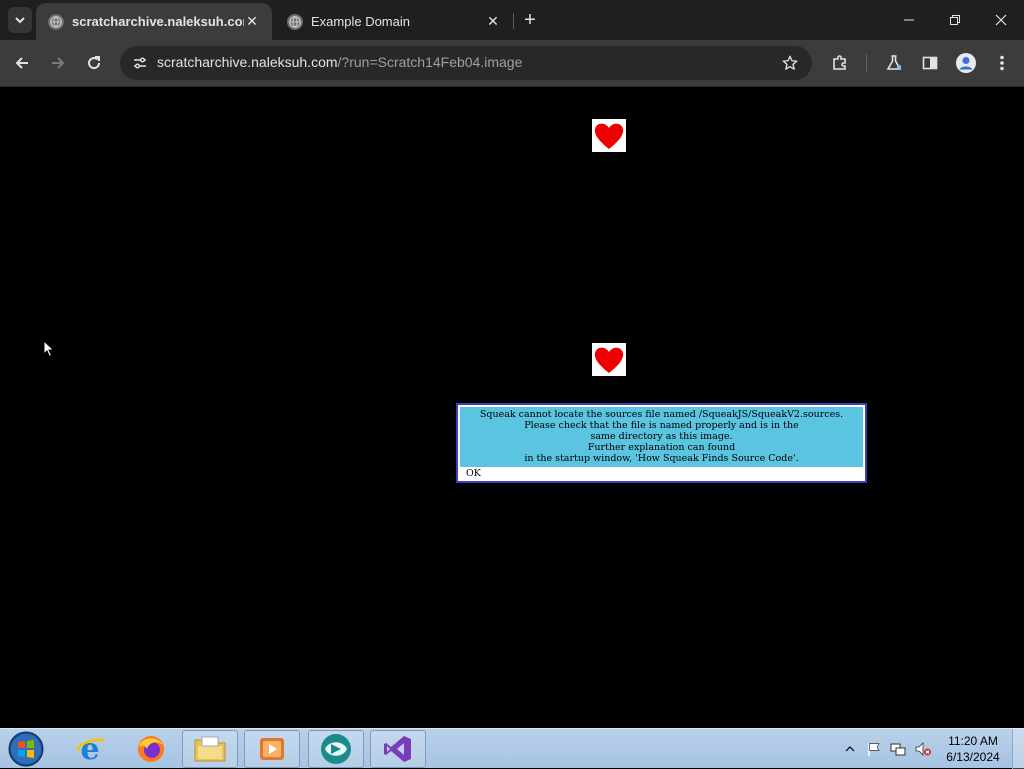 Image resolution: width=1024 pixels, height=769 pixels. I want to click on extensions-button, so click(840, 63).